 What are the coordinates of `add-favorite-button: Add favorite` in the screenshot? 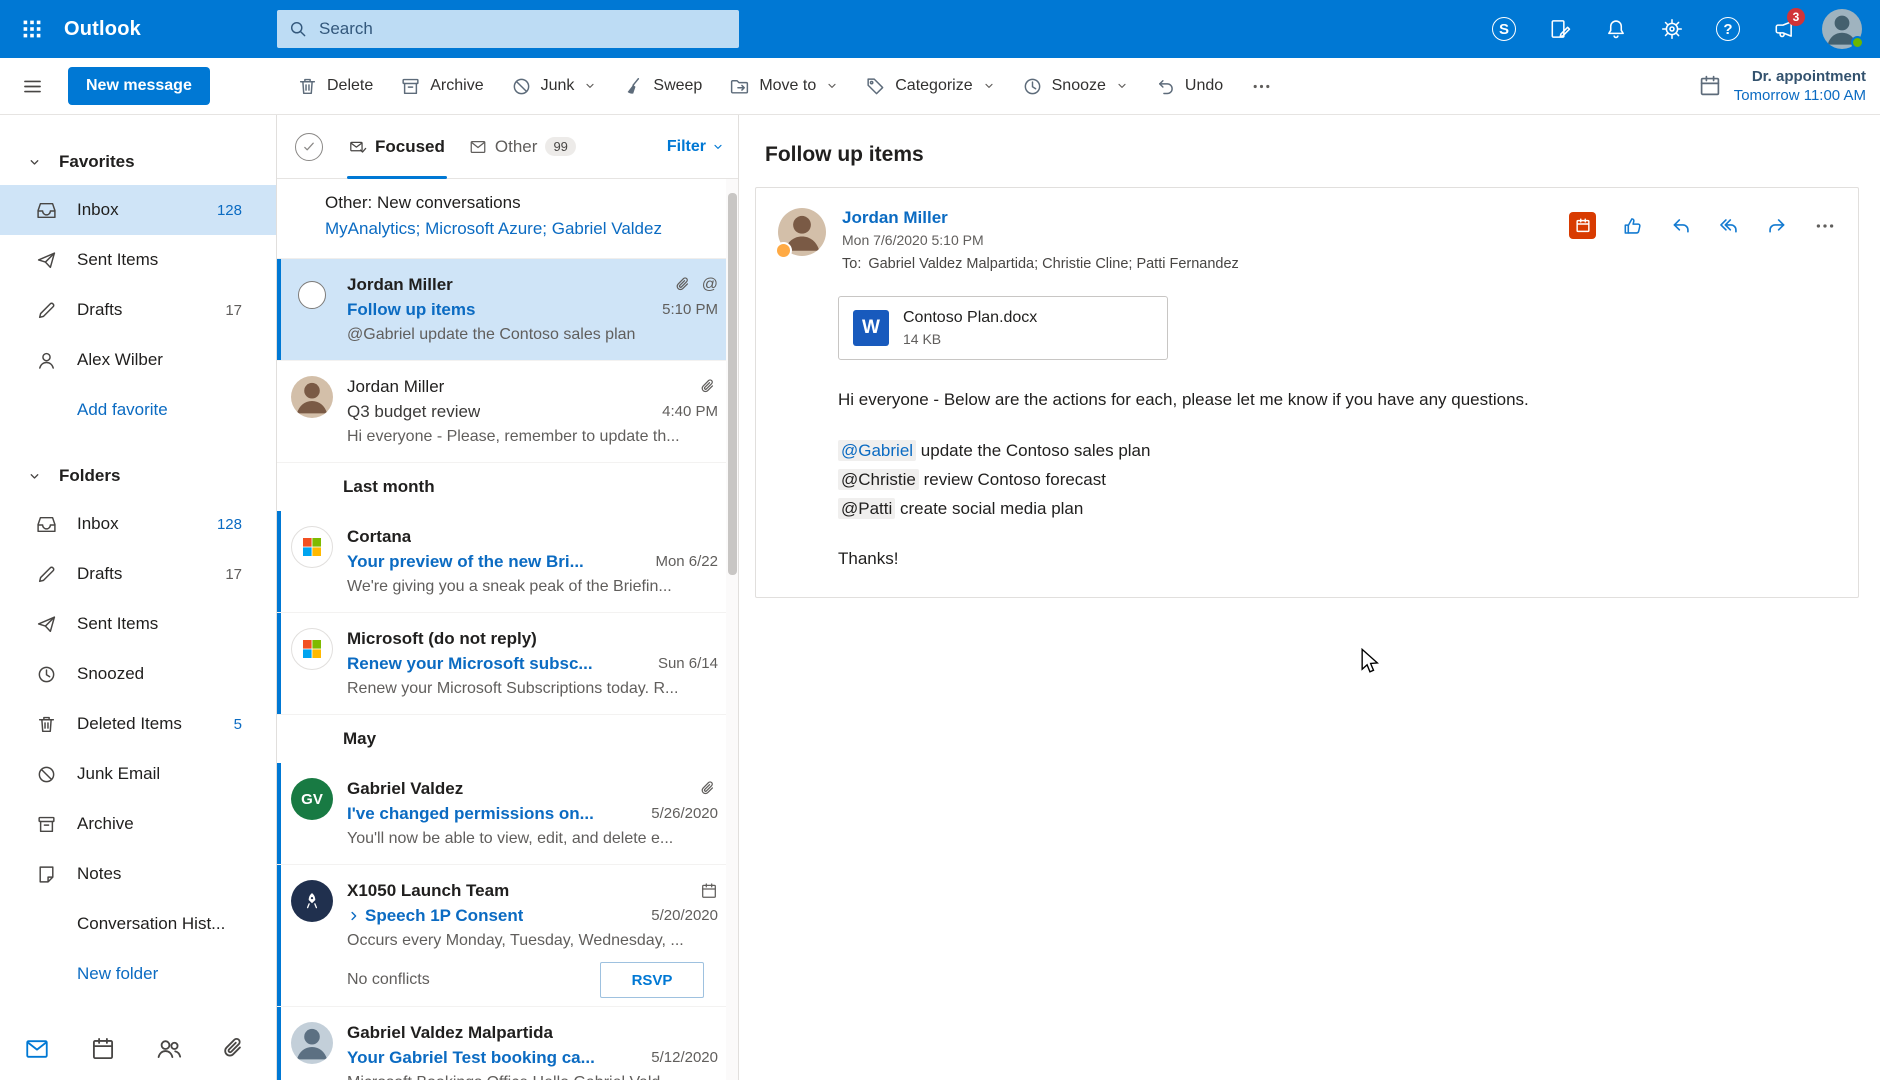 It's located at (138, 410).